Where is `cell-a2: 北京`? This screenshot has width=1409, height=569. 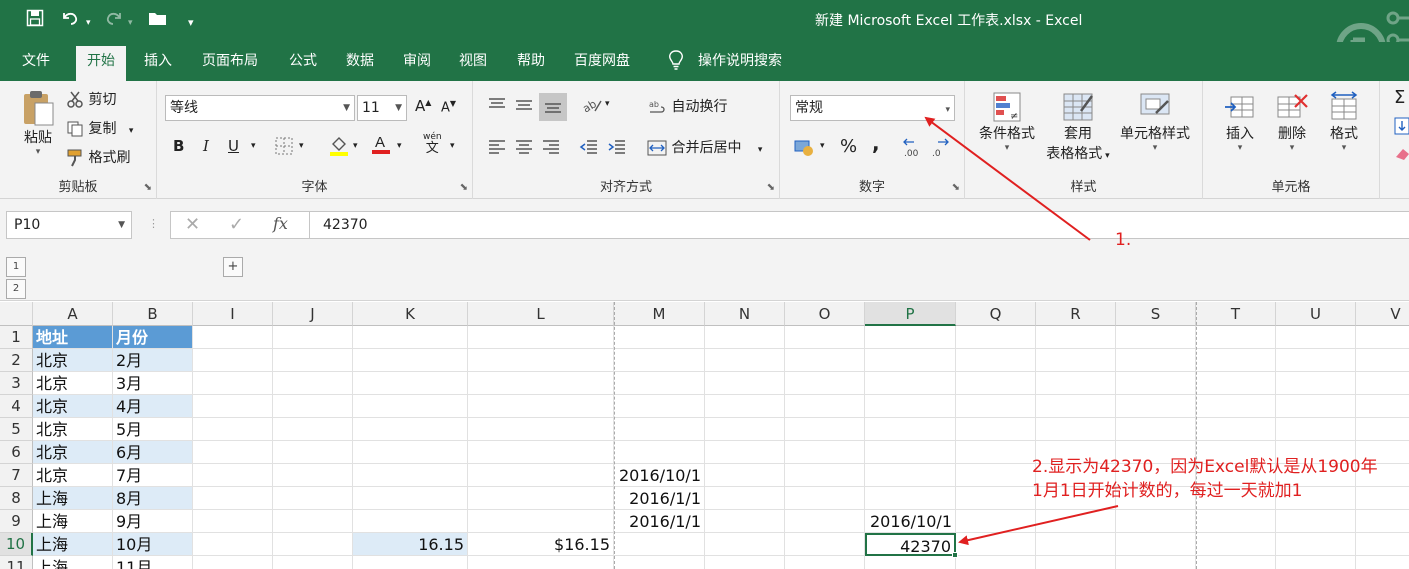
cell-a2: 北京 is located at coordinates (73, 360).